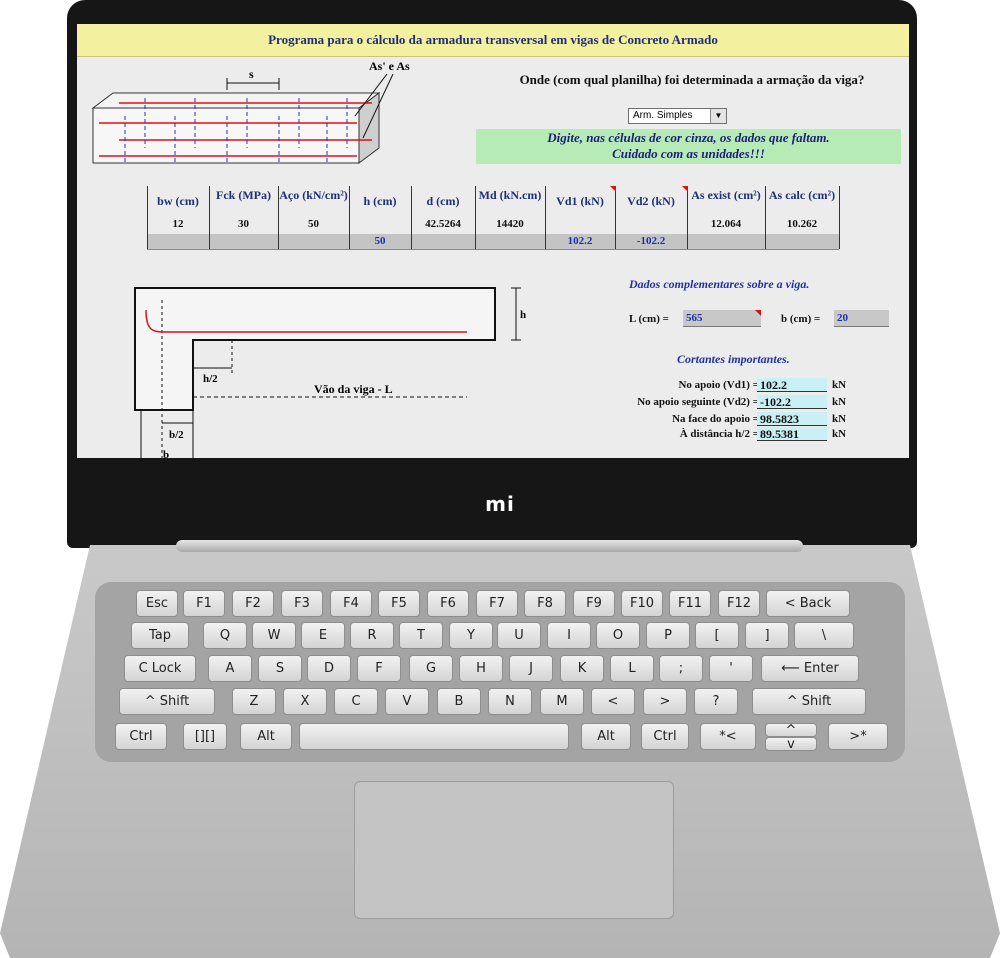 The image size is (1000, 958). What do you see at coordinates (651, 241) in the screenshot?
I see `input-vd2: -102.2` at bounding box center [651, 241].